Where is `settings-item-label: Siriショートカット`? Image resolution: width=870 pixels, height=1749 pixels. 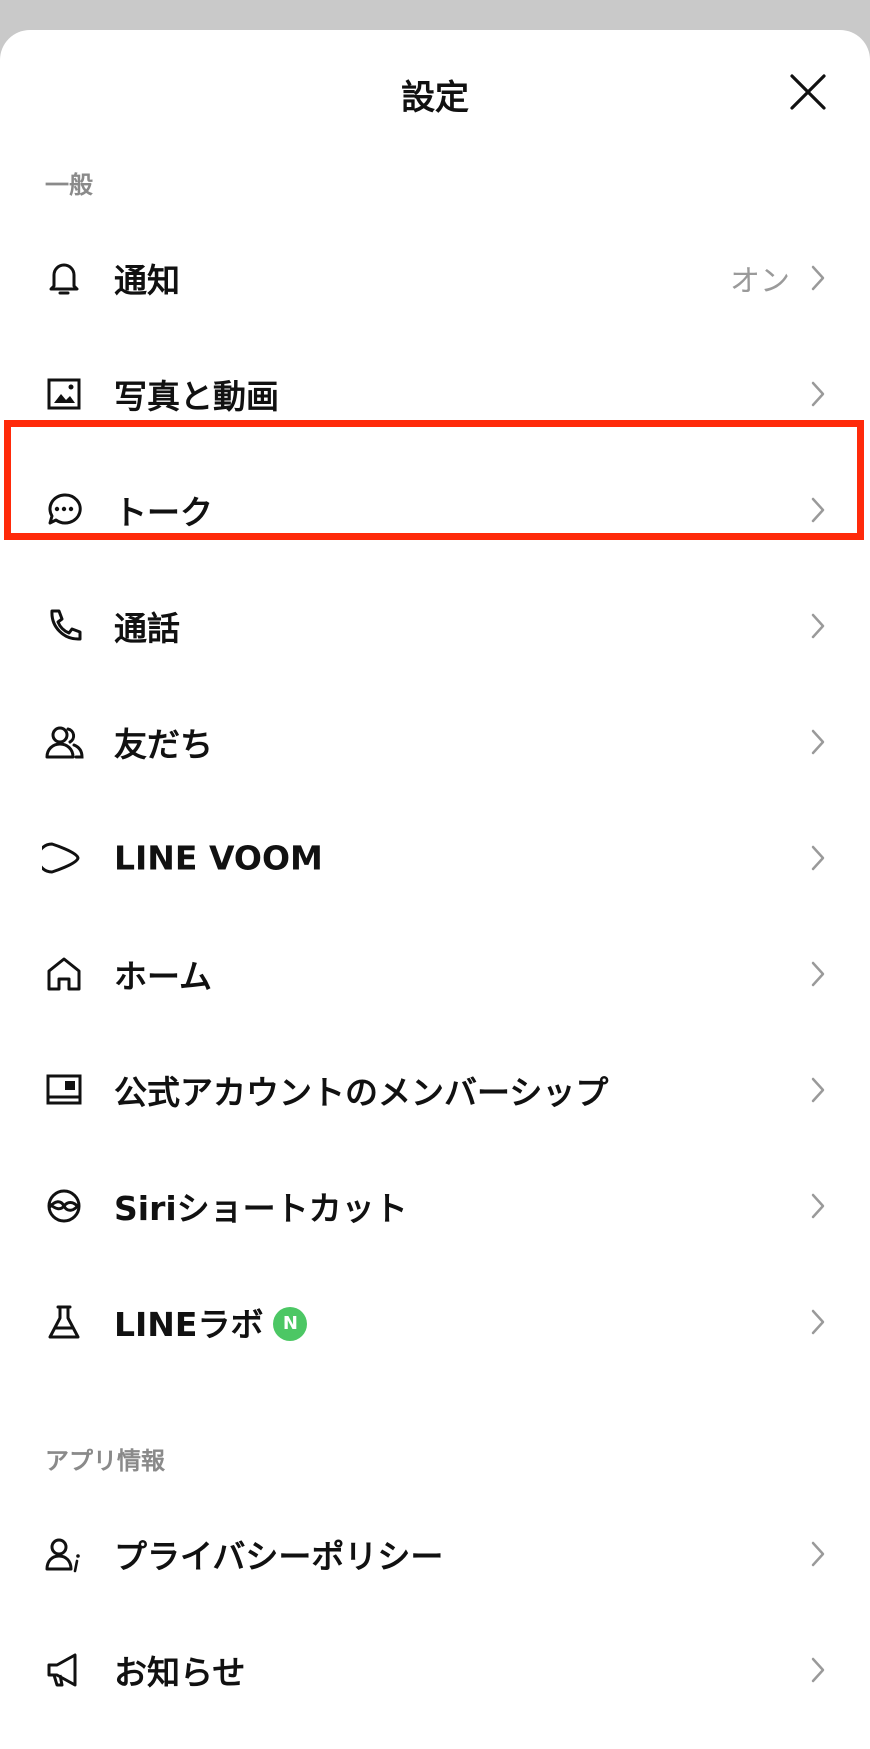
settings-item-label: Siriショートカット is located at coordinates (261, 1208).